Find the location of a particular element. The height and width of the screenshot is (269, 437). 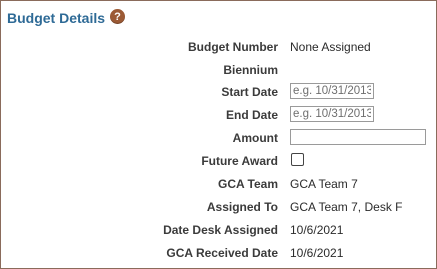

start-date-row: Start Date is located at coordinates (218, 92).